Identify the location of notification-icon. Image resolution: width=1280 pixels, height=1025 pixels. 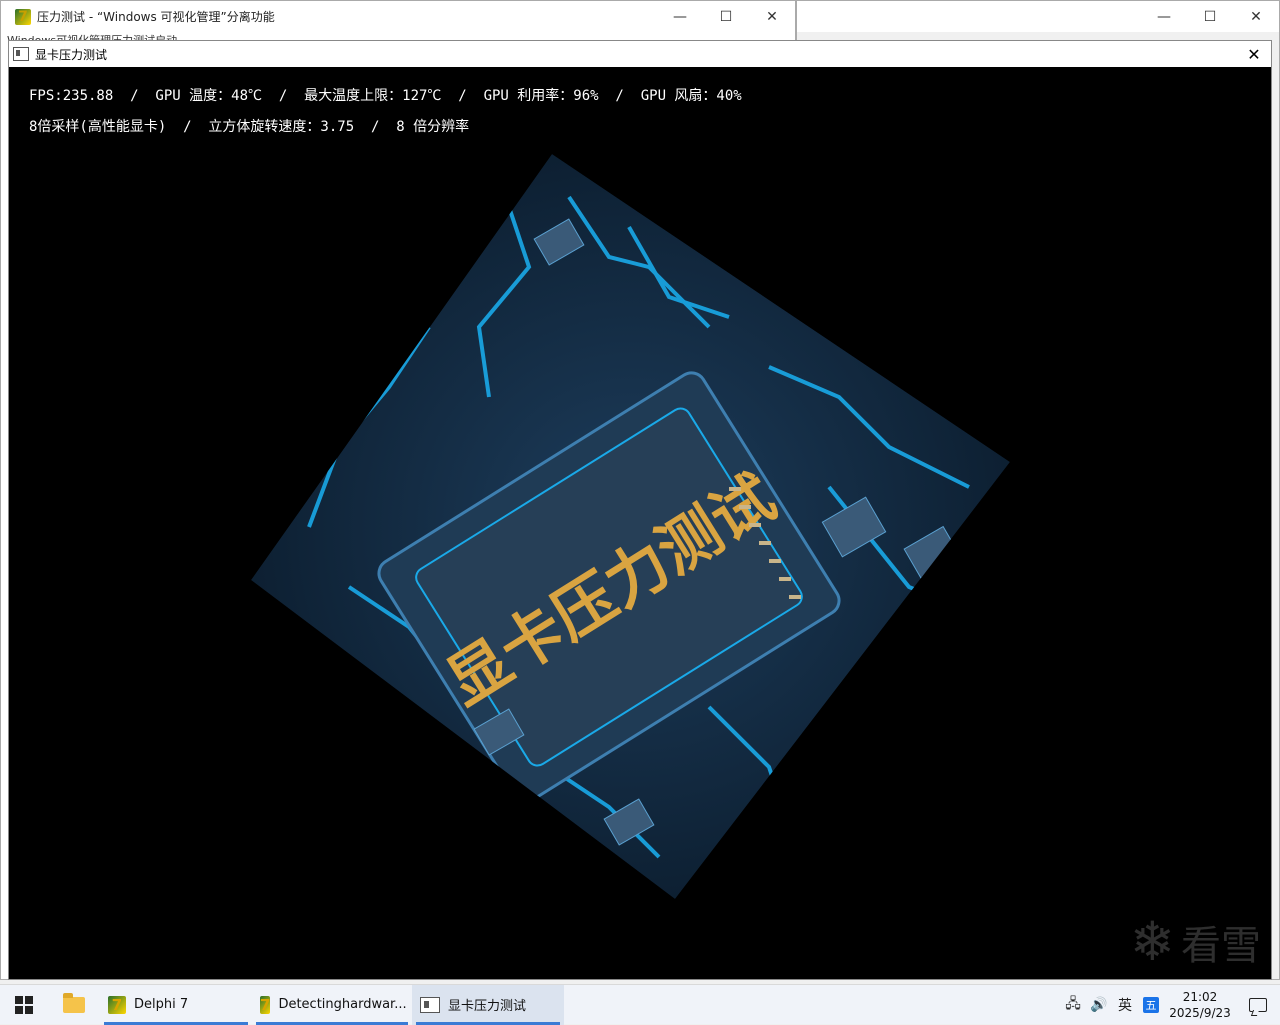
(1258, 1005).